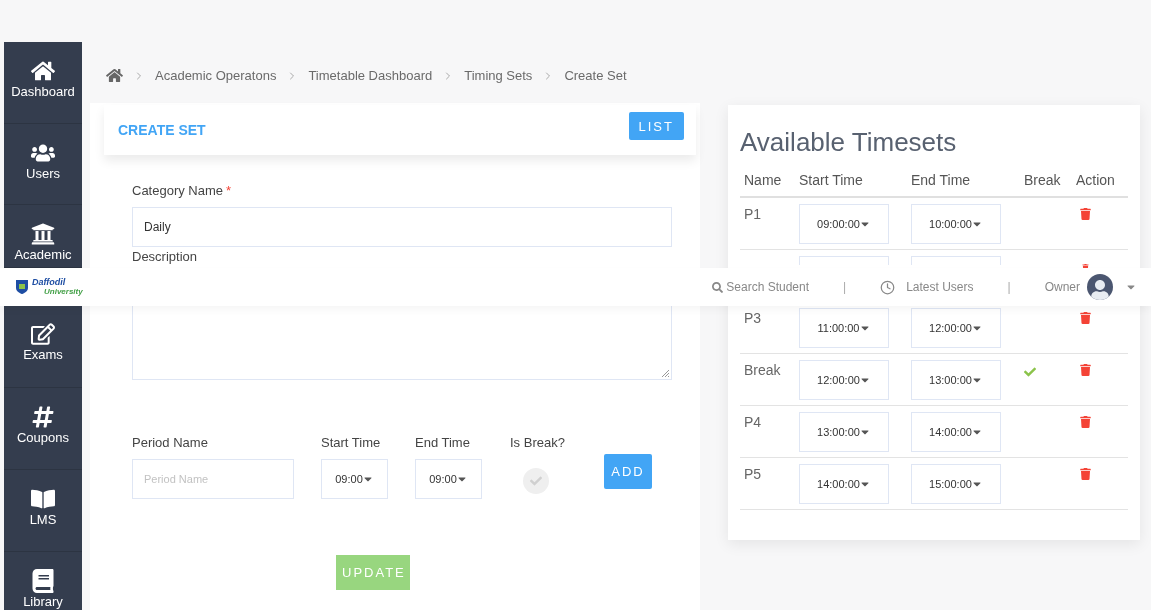 This screenshot has height=610, width=1151. What do you see at coordinates (498, 75) in the screenshot?
I see `breadcrumb-link: Timing Sets` at bounding box center [498, 75].